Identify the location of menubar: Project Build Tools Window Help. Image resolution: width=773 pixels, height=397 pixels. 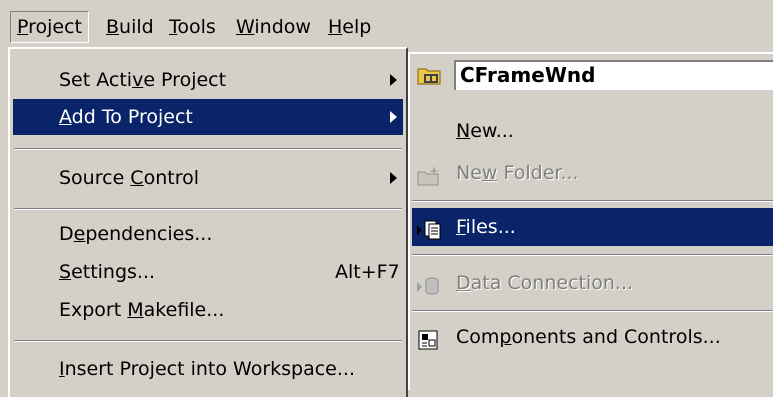
(386, 24).